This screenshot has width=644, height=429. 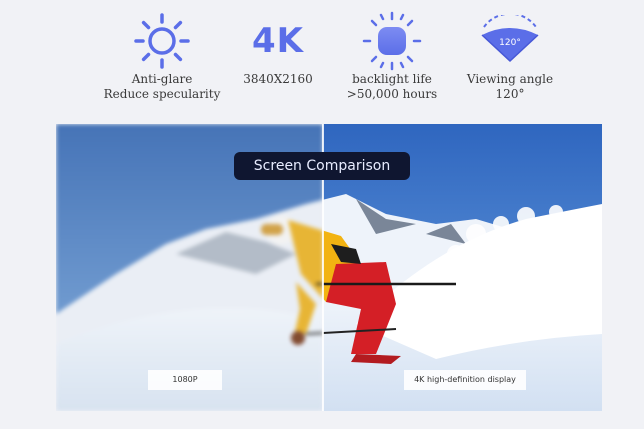 I want to click on sun-icon, so click(x=162, y=41).